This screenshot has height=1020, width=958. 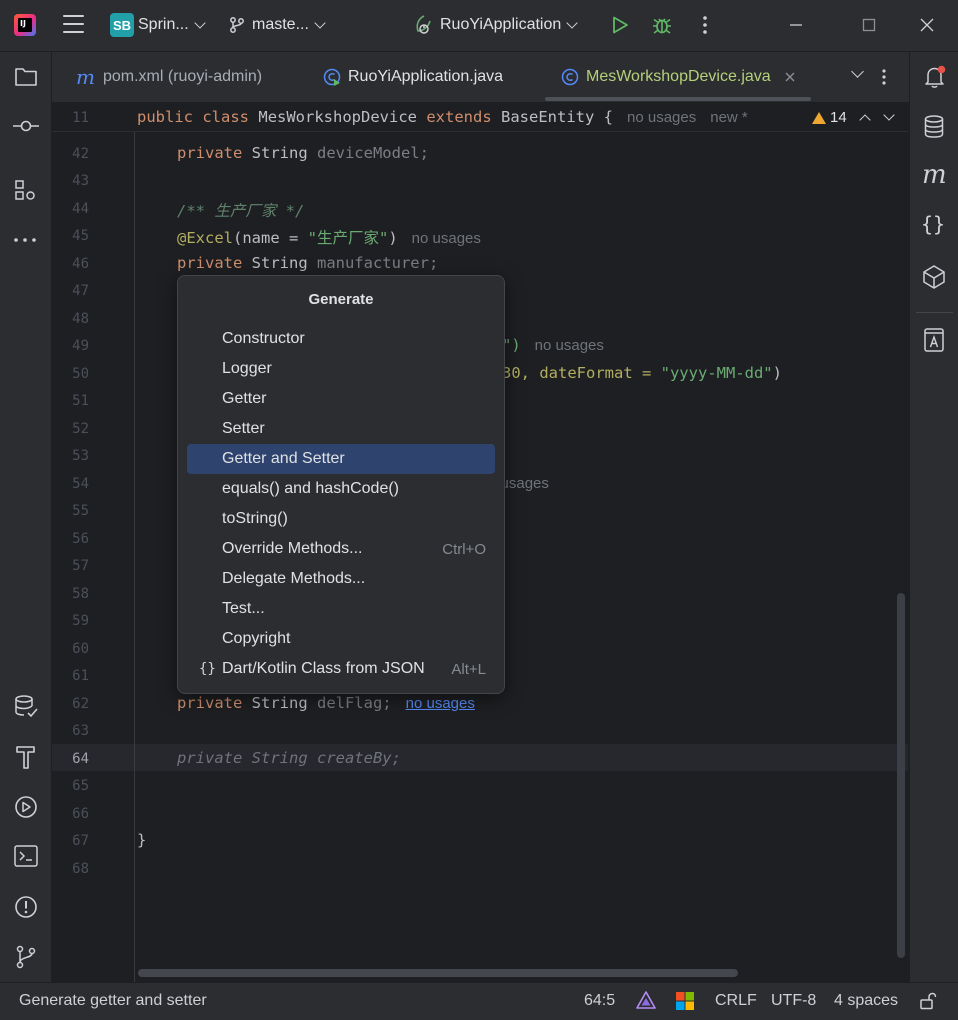 What do you see at coordinates (934, 340) in the screenshot?
I see `ai-assistant-book-icon` at bounding box center [934, 340].